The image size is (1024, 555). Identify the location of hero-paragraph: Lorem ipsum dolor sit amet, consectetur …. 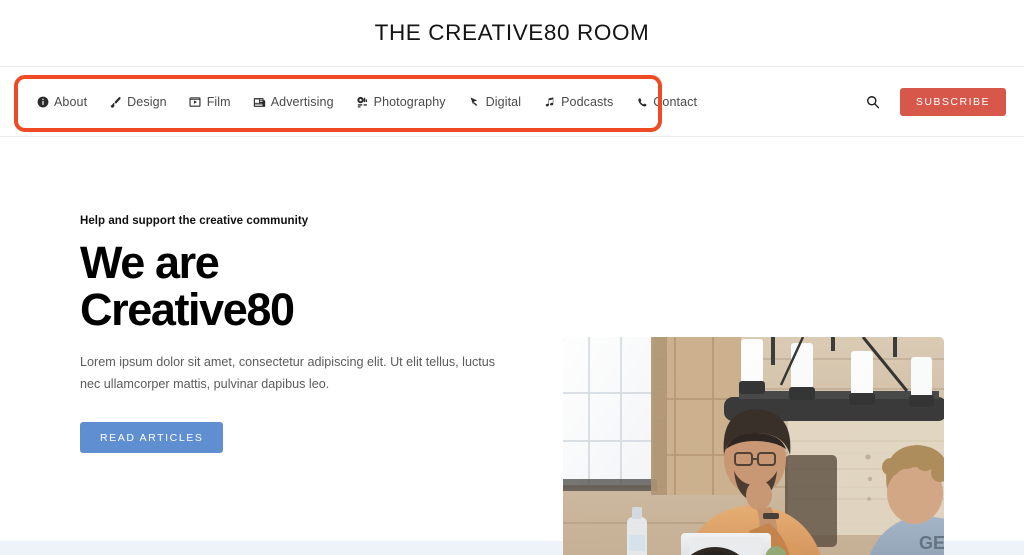
(288, 373).